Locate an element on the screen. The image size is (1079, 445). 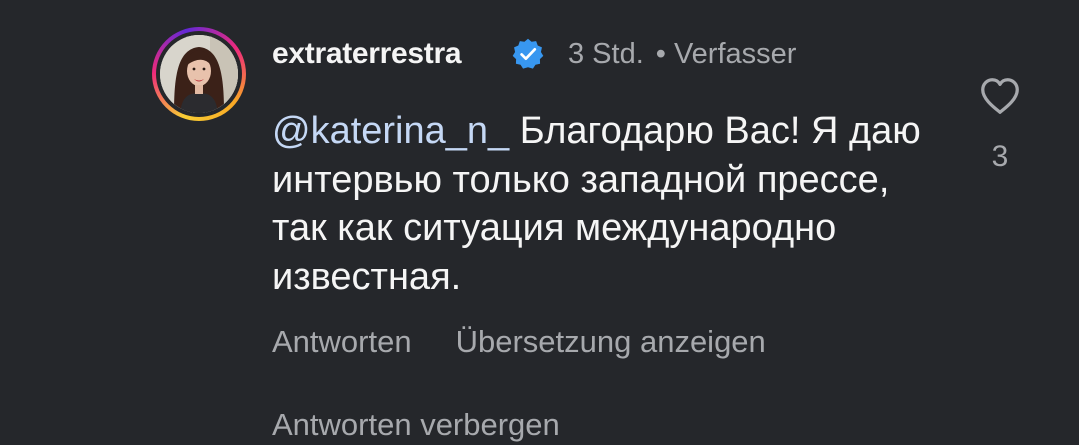
avatar-story-ring is located at coordinates (199, 74).